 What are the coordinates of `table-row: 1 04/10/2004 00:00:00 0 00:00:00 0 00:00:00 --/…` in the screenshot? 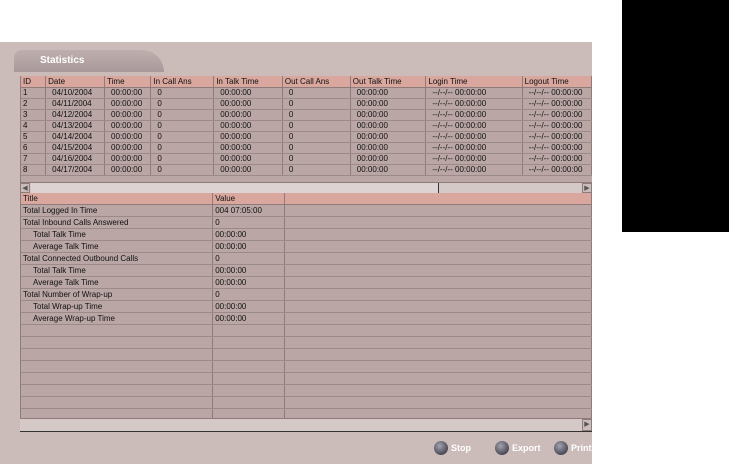 It's located at (306, 93).